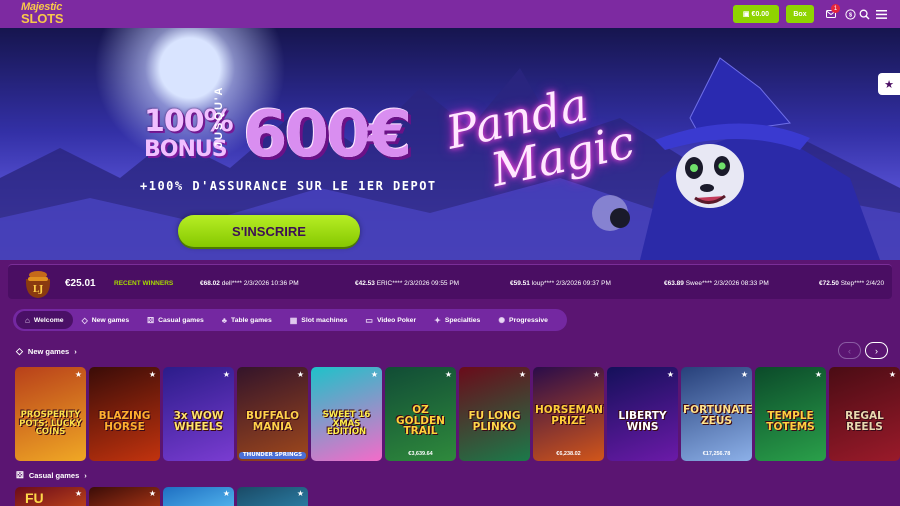 The image size is (900, 506). Describe the element at coordinates (432, 283) in the screenshot. I see `winner-date: 2/3/2026 09:55 PM` at that location.